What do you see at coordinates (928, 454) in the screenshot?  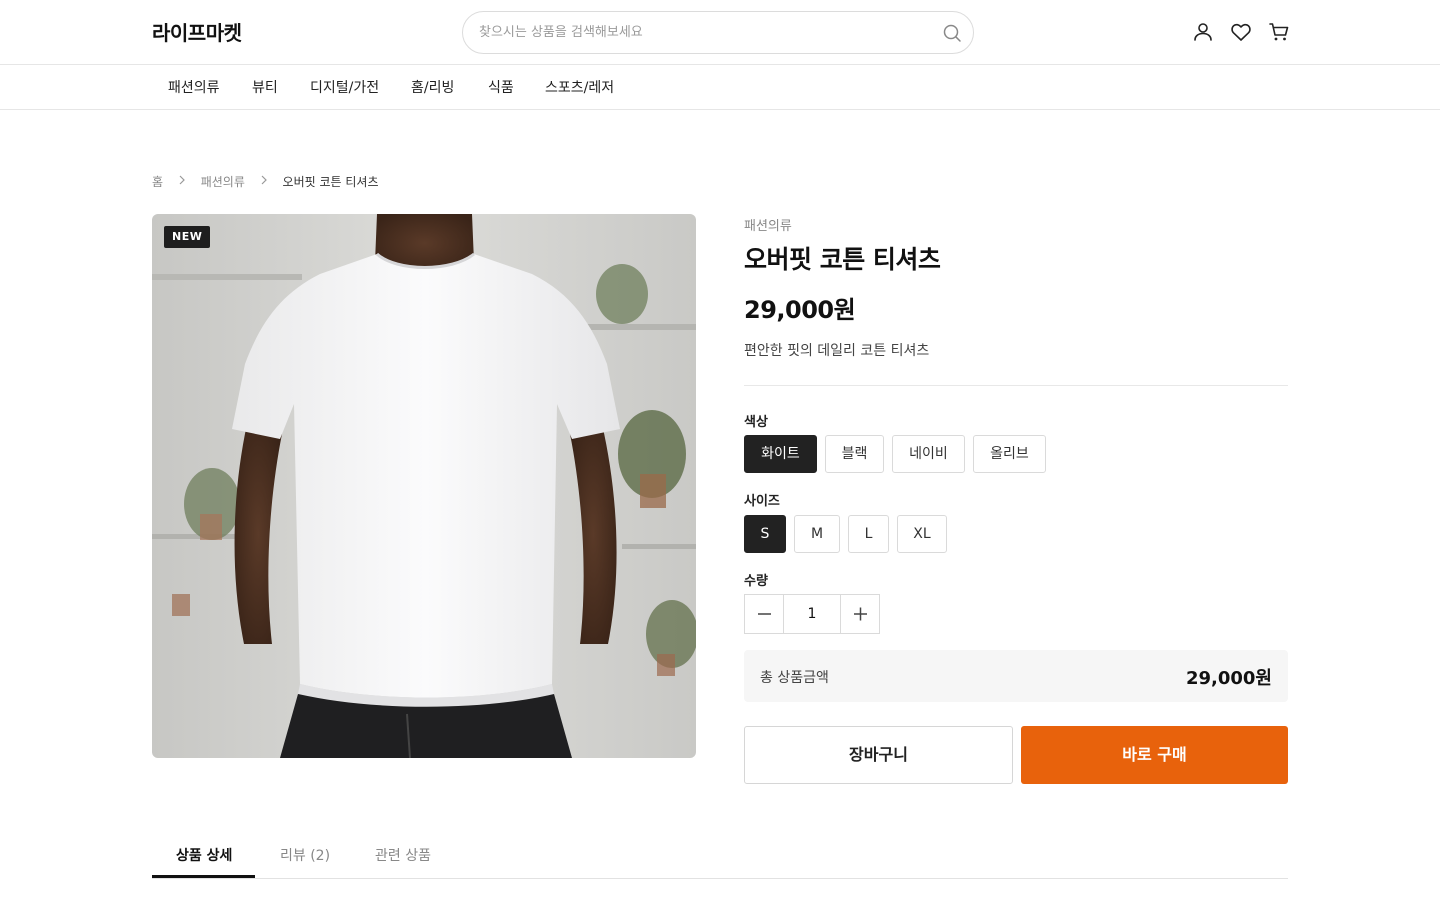 I see `color-option-navy: 네이비` at bounding box center [928, 454].